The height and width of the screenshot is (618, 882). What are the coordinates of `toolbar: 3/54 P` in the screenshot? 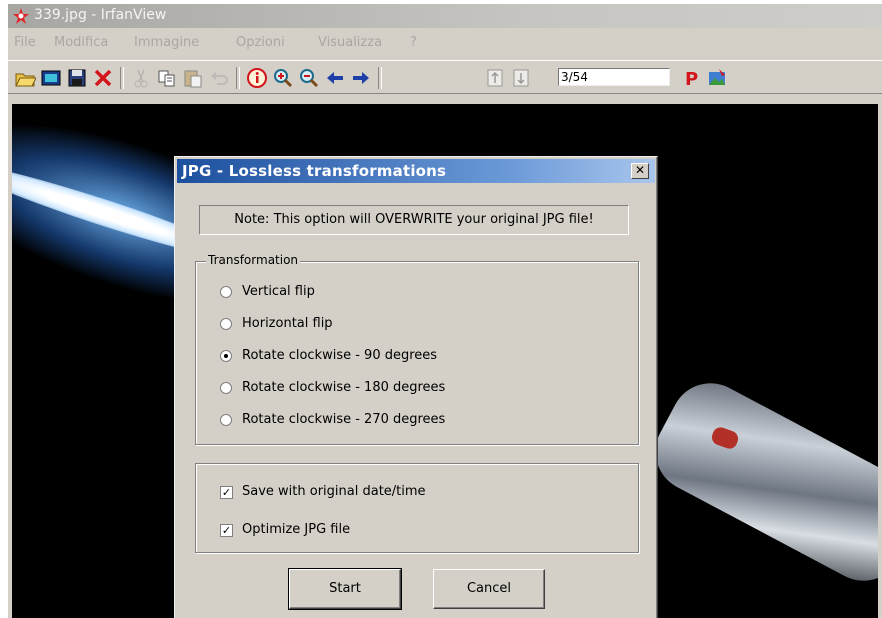 It's located at (445, 77).